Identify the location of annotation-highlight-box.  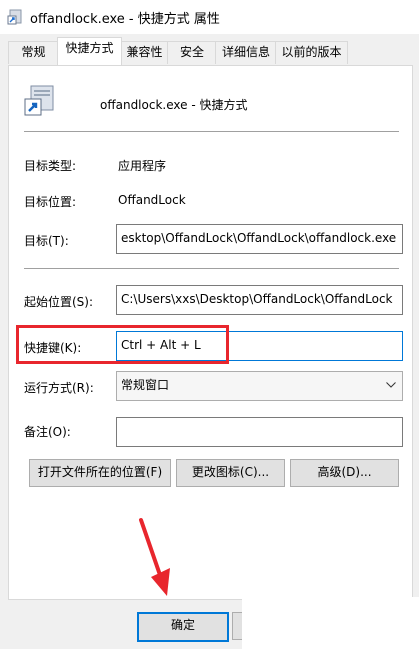
(122, 344).